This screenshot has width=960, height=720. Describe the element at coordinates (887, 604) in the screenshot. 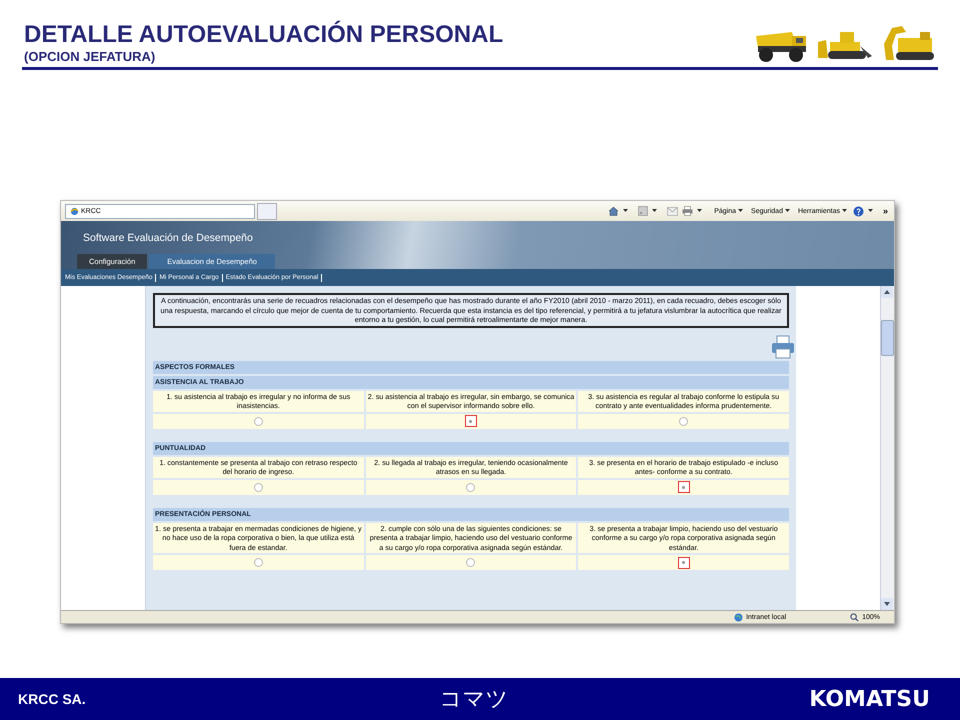

I see `scroll-down-icon` at that location.